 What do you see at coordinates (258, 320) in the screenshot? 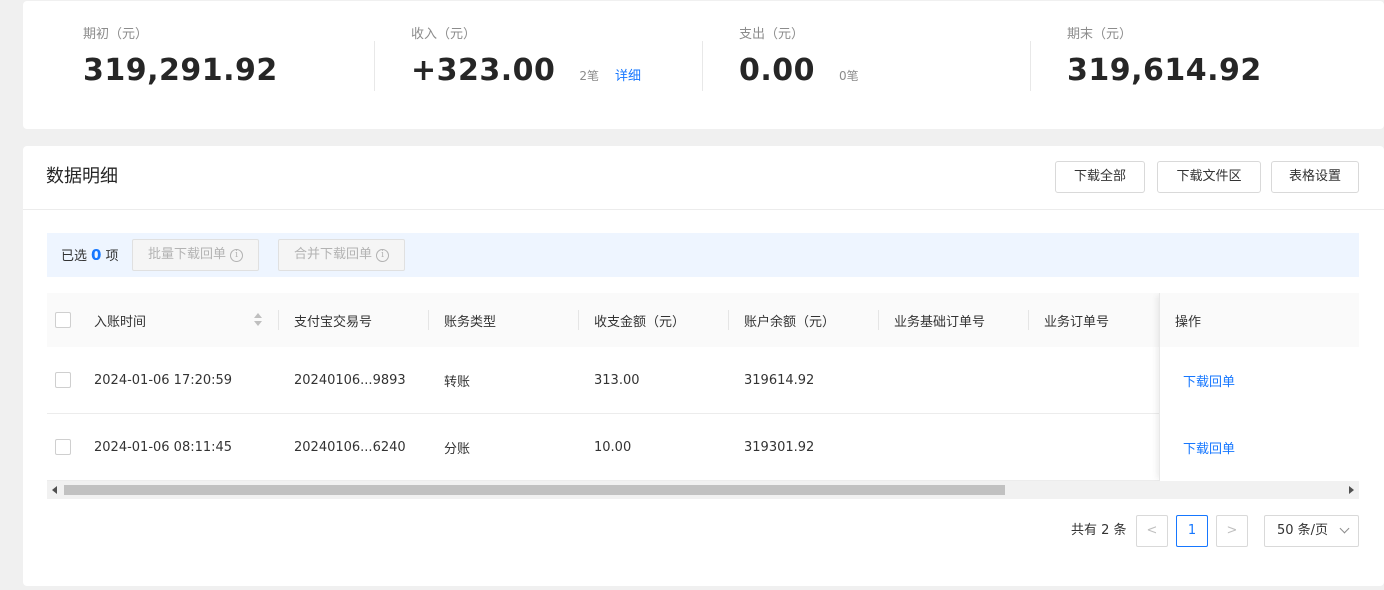
I see `sort-icon` at bounding box center [258, 320].